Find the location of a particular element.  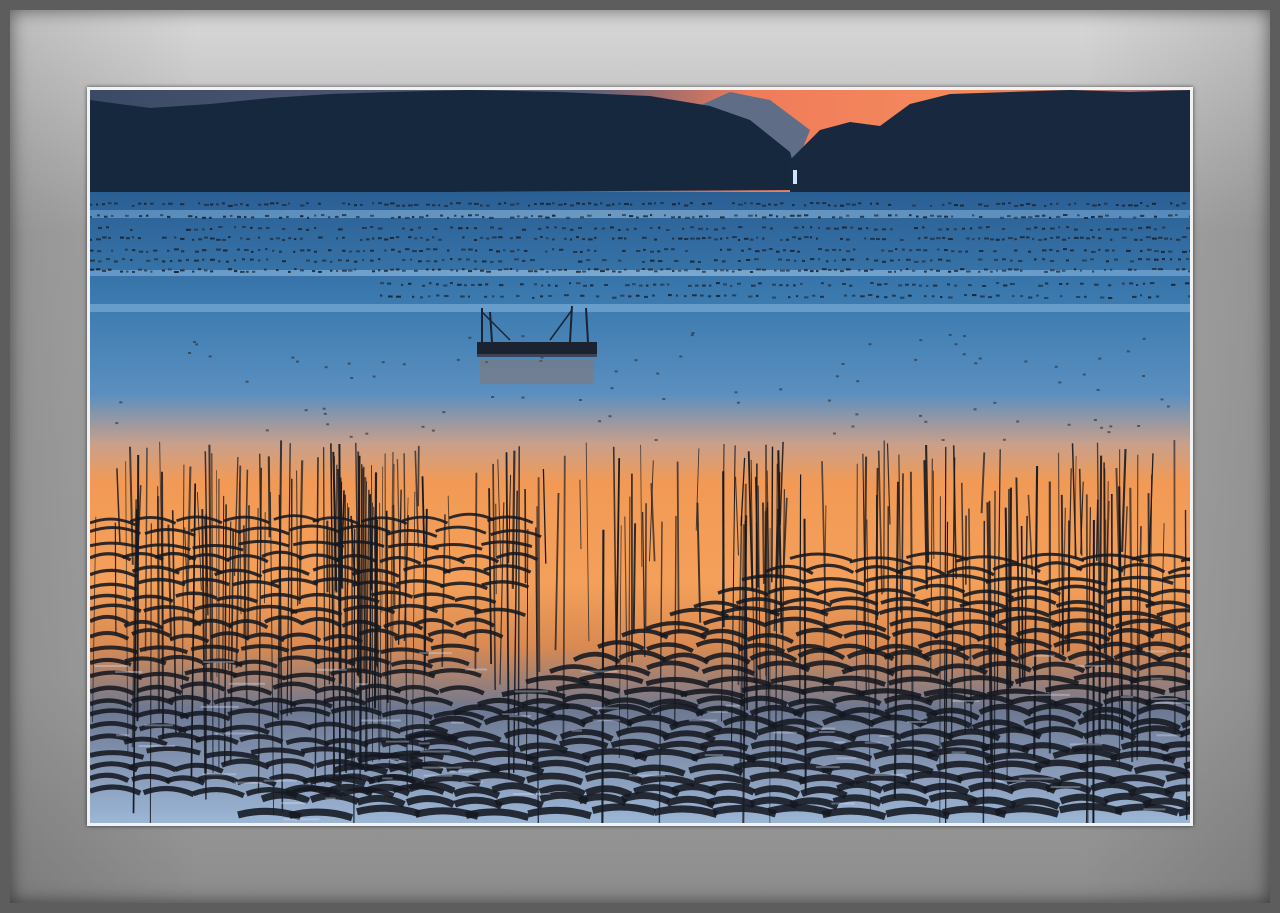

hills-left is located at coordinates (445, 142).